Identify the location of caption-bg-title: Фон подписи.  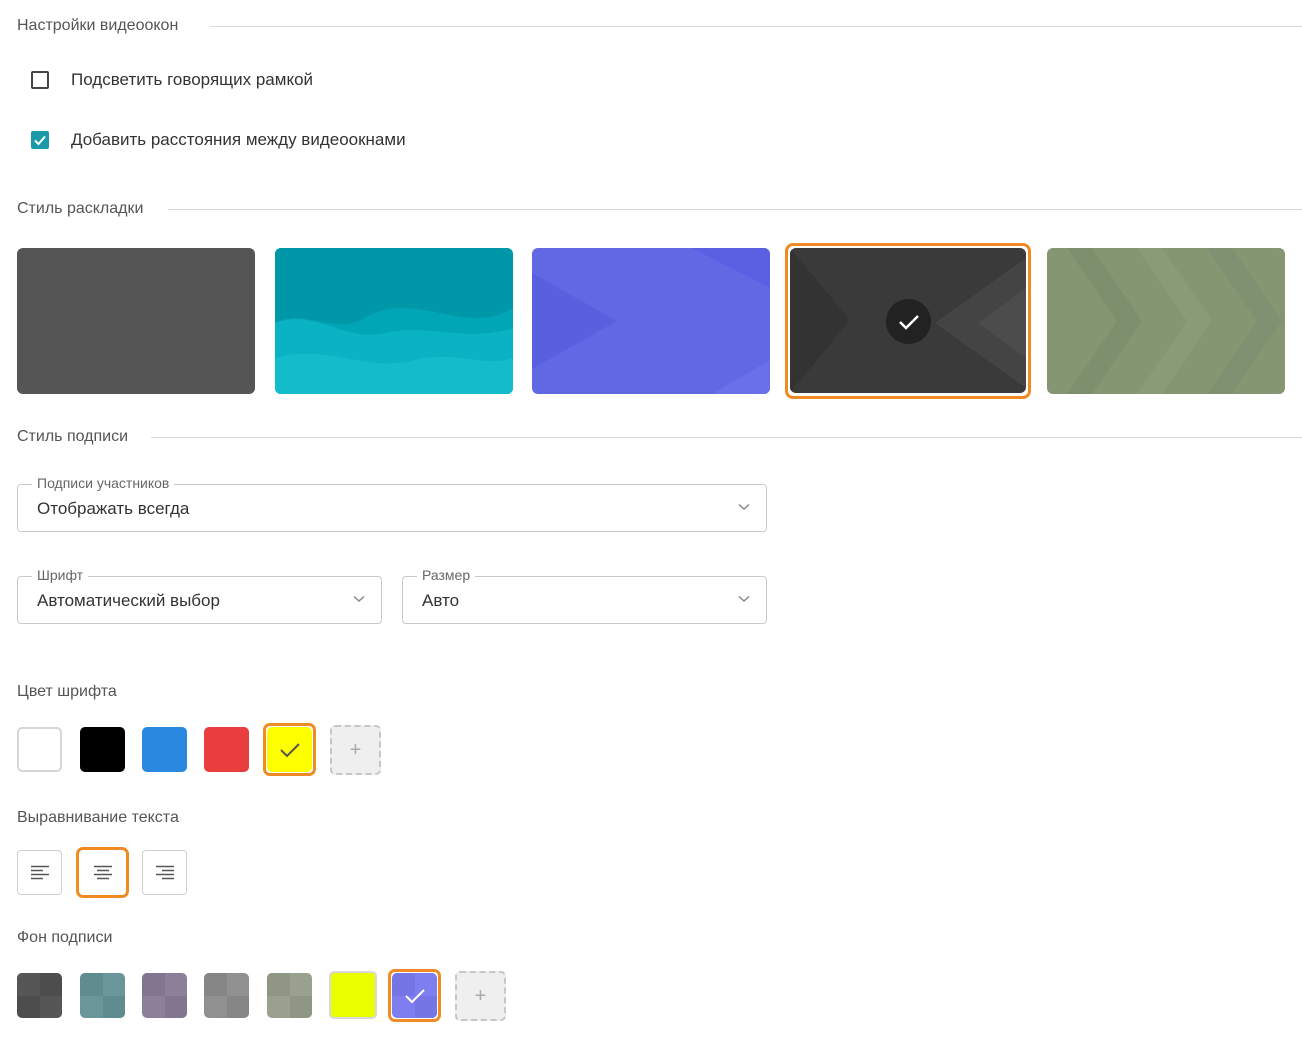
(65, 937).